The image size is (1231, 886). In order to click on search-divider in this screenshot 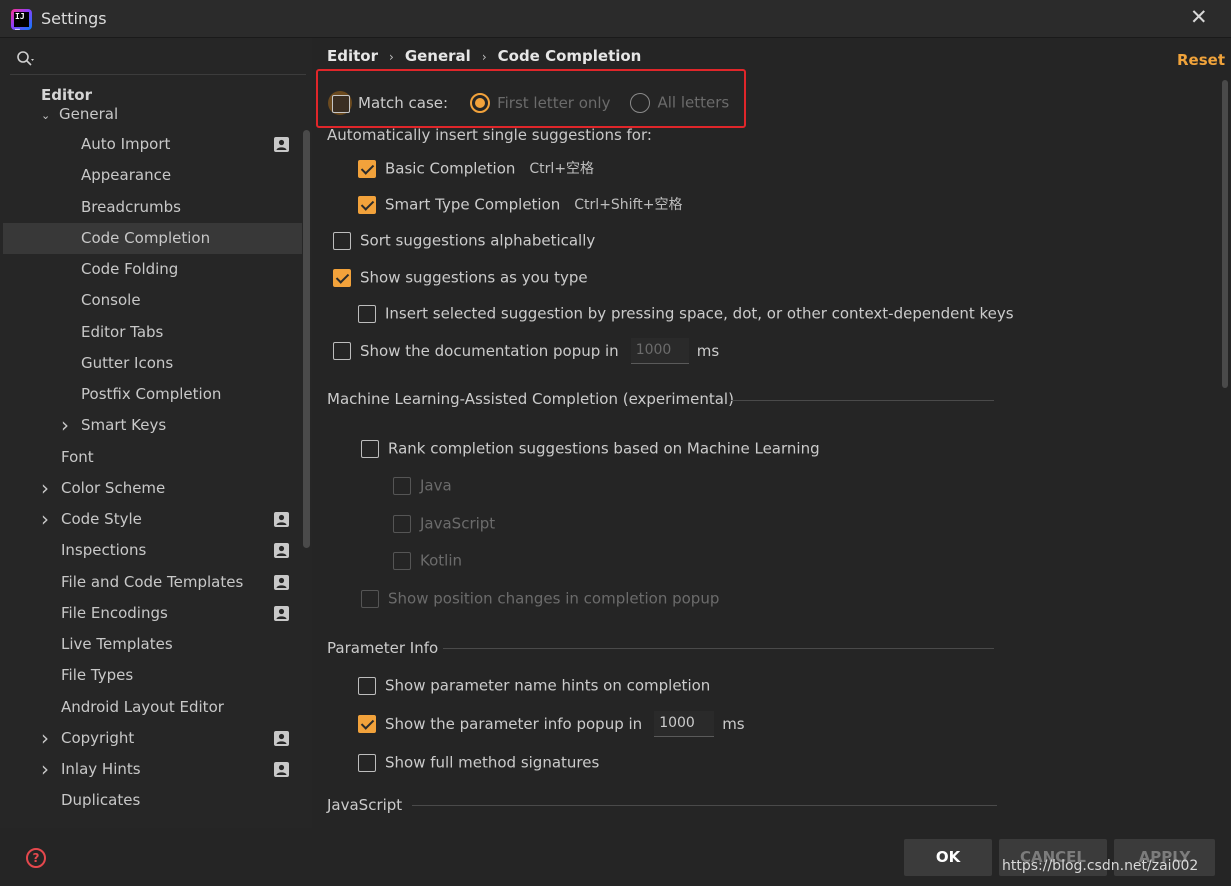, I will do `click(158, 74)`.